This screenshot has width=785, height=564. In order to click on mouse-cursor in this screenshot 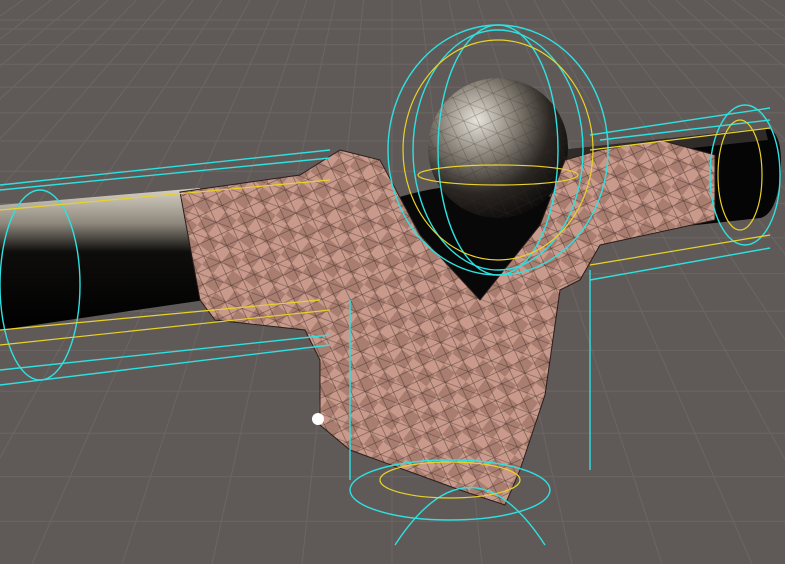, I will do `click(318, 419)`.